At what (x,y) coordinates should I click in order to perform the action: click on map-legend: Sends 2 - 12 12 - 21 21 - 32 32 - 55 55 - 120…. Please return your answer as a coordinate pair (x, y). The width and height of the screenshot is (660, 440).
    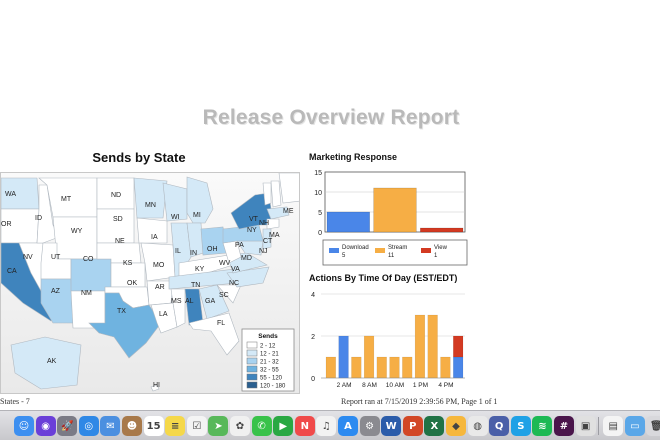
    Looking at the image, I should click on (268, 360).